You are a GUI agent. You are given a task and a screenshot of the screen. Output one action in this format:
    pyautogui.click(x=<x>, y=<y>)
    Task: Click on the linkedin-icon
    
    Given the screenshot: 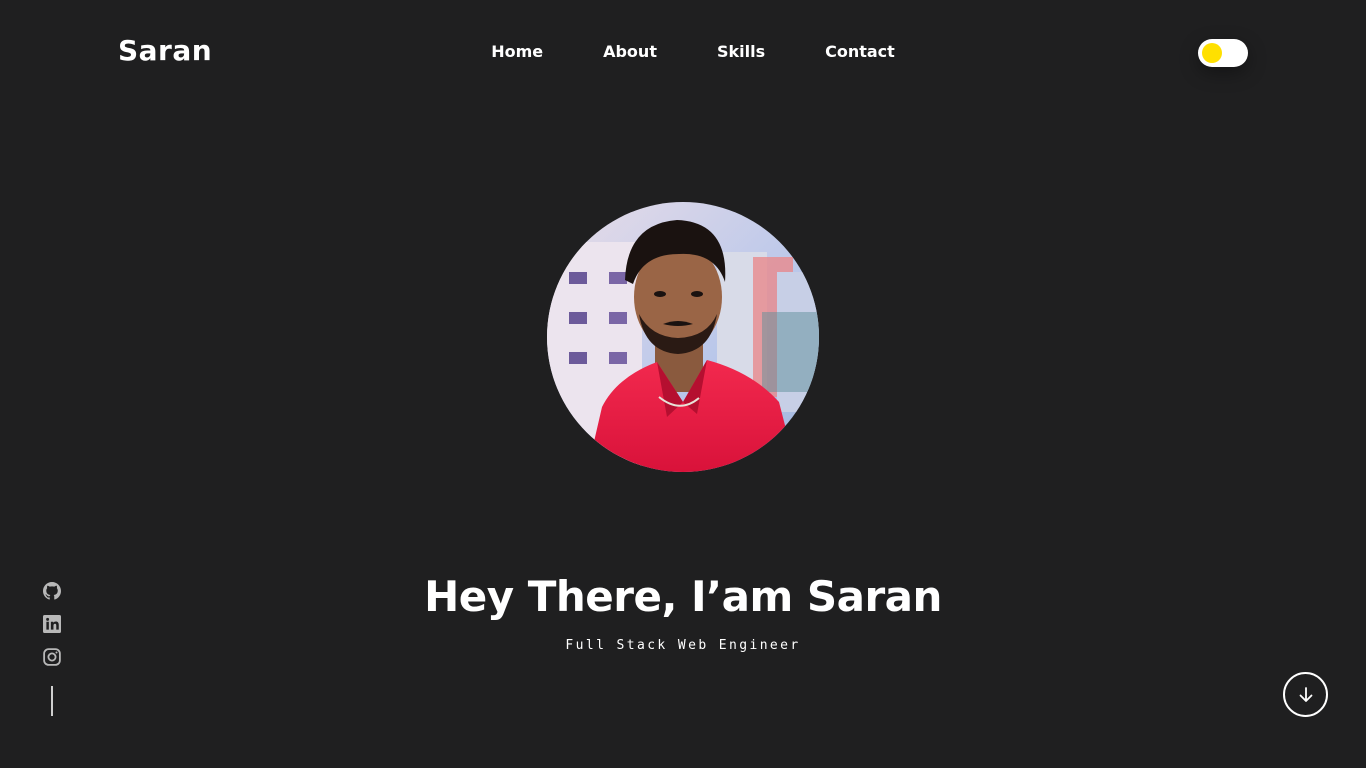 What is the action you would take?
    pyautogui.click(x=52, y=624)
    